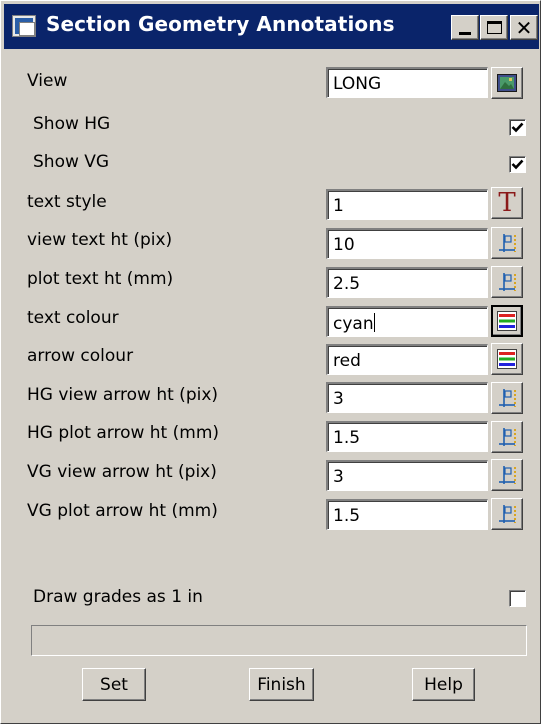 The image size is (541, 724). Describe the element at coordinates (344, 245) in the screenshot. I see `view-text-ht-value: 10` at that location.